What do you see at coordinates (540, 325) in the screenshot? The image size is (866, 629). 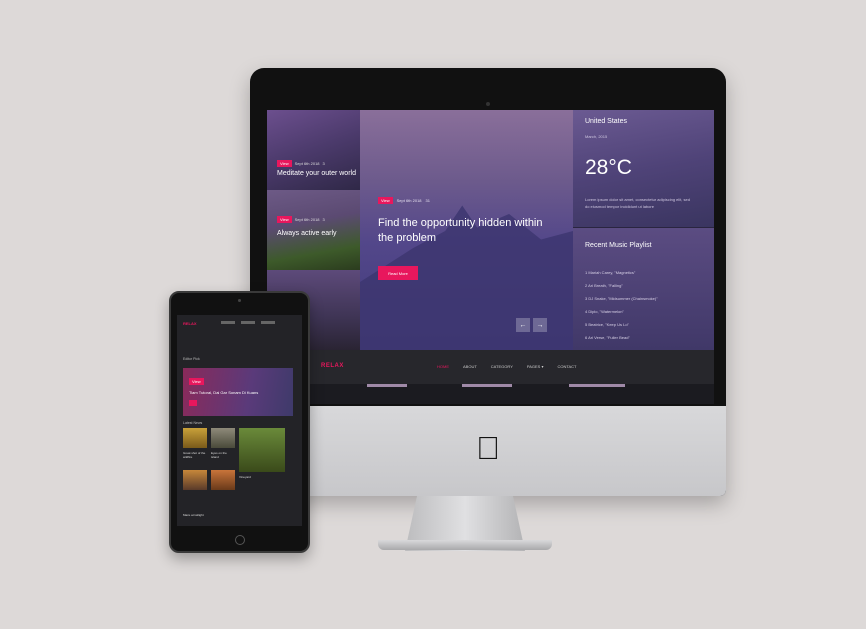 I see `arrow-right-icon: →` at bounding box center [540, 325].